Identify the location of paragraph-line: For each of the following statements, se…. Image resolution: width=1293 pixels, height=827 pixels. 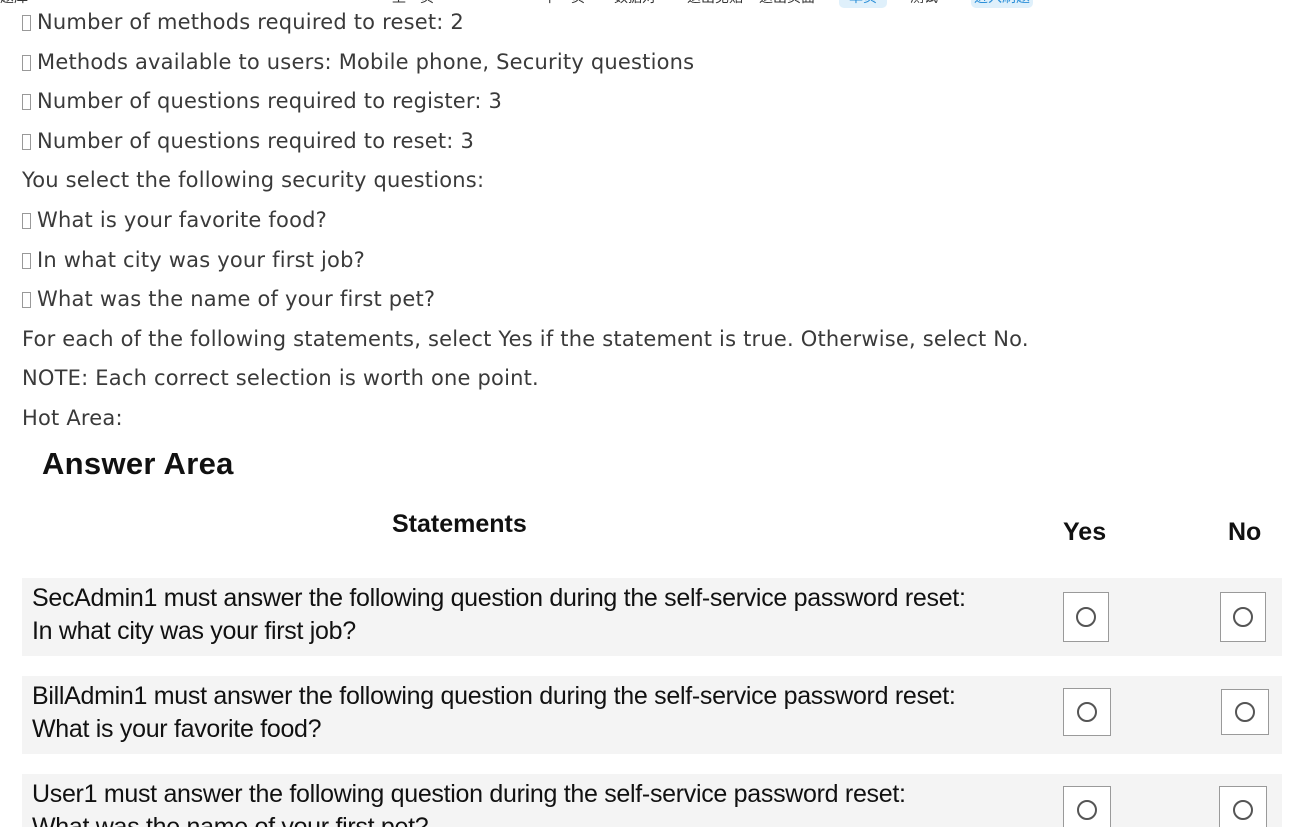
(525, 339).